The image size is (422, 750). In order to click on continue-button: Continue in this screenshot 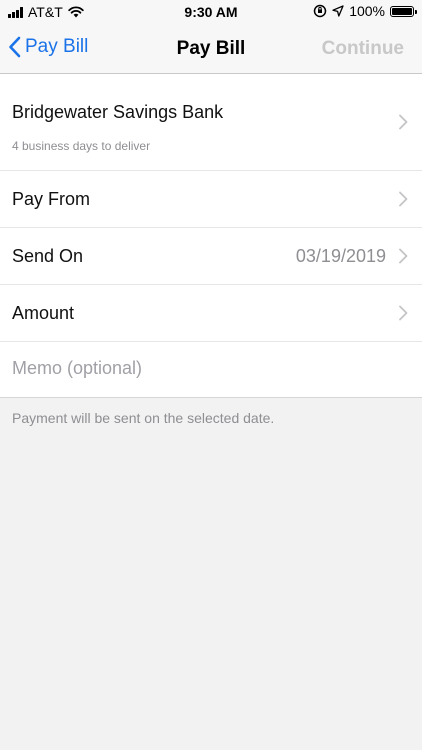, I will do `click(363, 49)`.